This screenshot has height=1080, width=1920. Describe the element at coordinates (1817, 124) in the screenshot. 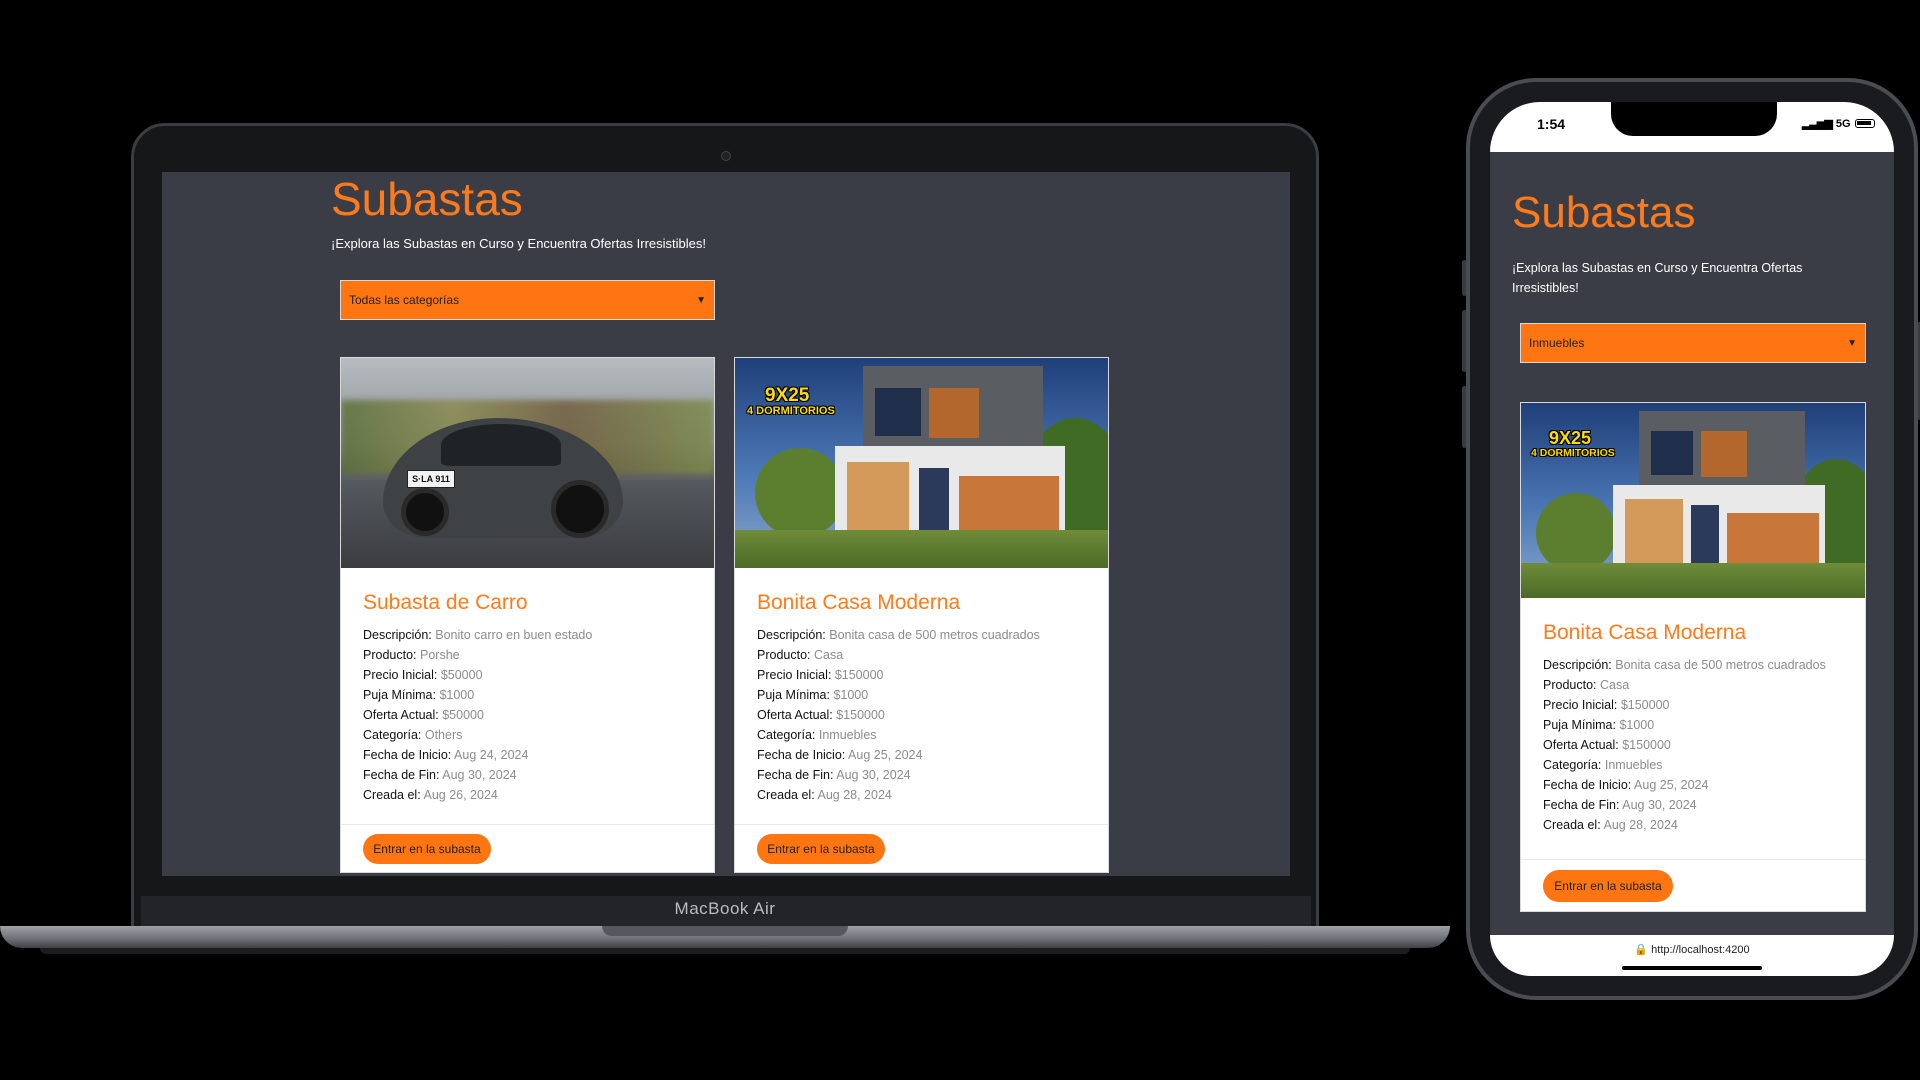

I see `signal-icon: ▂▃▅▆` at that location.